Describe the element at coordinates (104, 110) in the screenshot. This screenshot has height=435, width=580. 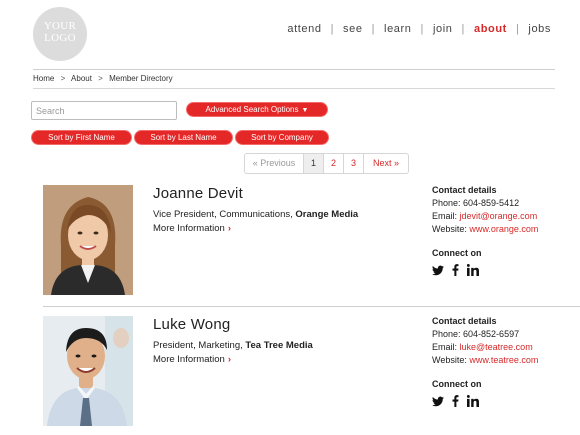
I see `search-input` at that location.